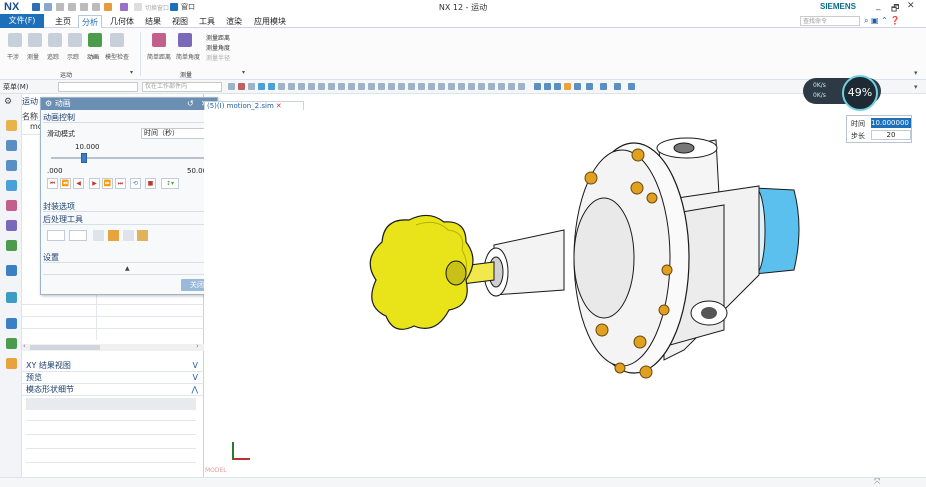 This screenshot has height=487, width=926. I want to click on view-fit-icon, so click(537, 86).